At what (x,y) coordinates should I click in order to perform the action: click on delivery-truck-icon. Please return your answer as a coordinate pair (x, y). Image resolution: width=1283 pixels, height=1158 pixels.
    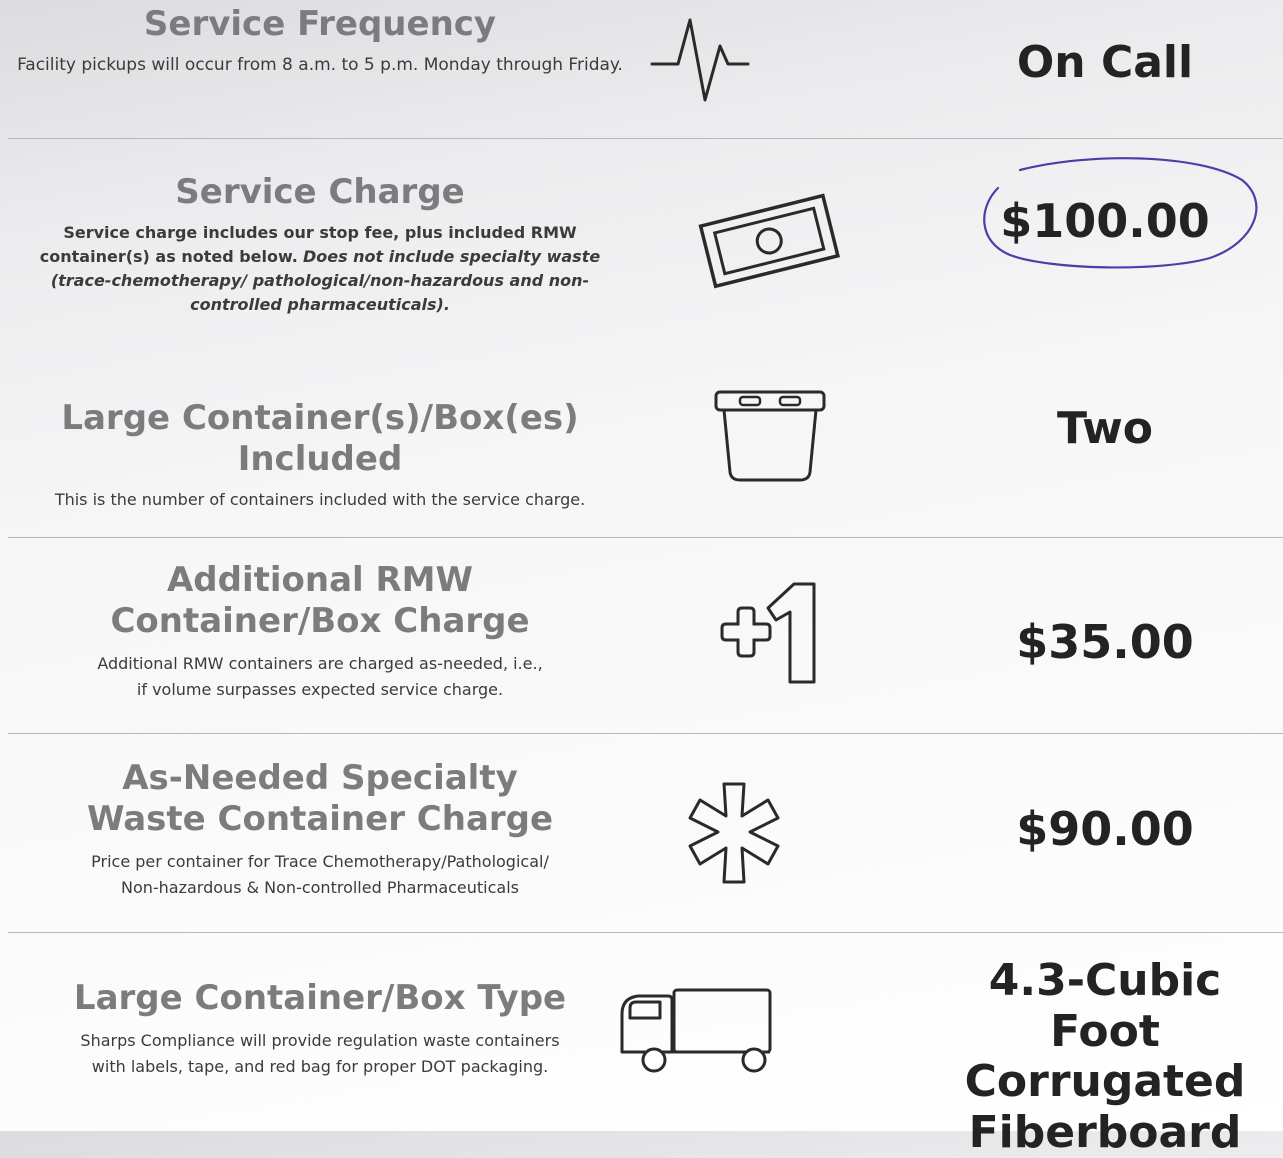
    Looking at the image, I should click on (696, 1032).